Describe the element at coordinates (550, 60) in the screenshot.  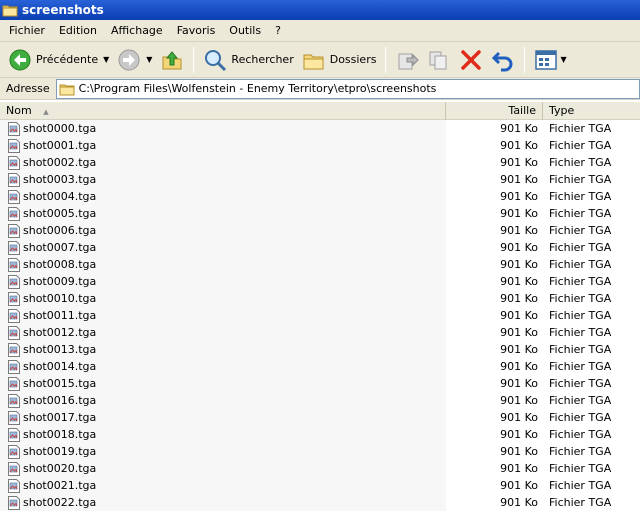
I see `views-button: ▼` at that location.